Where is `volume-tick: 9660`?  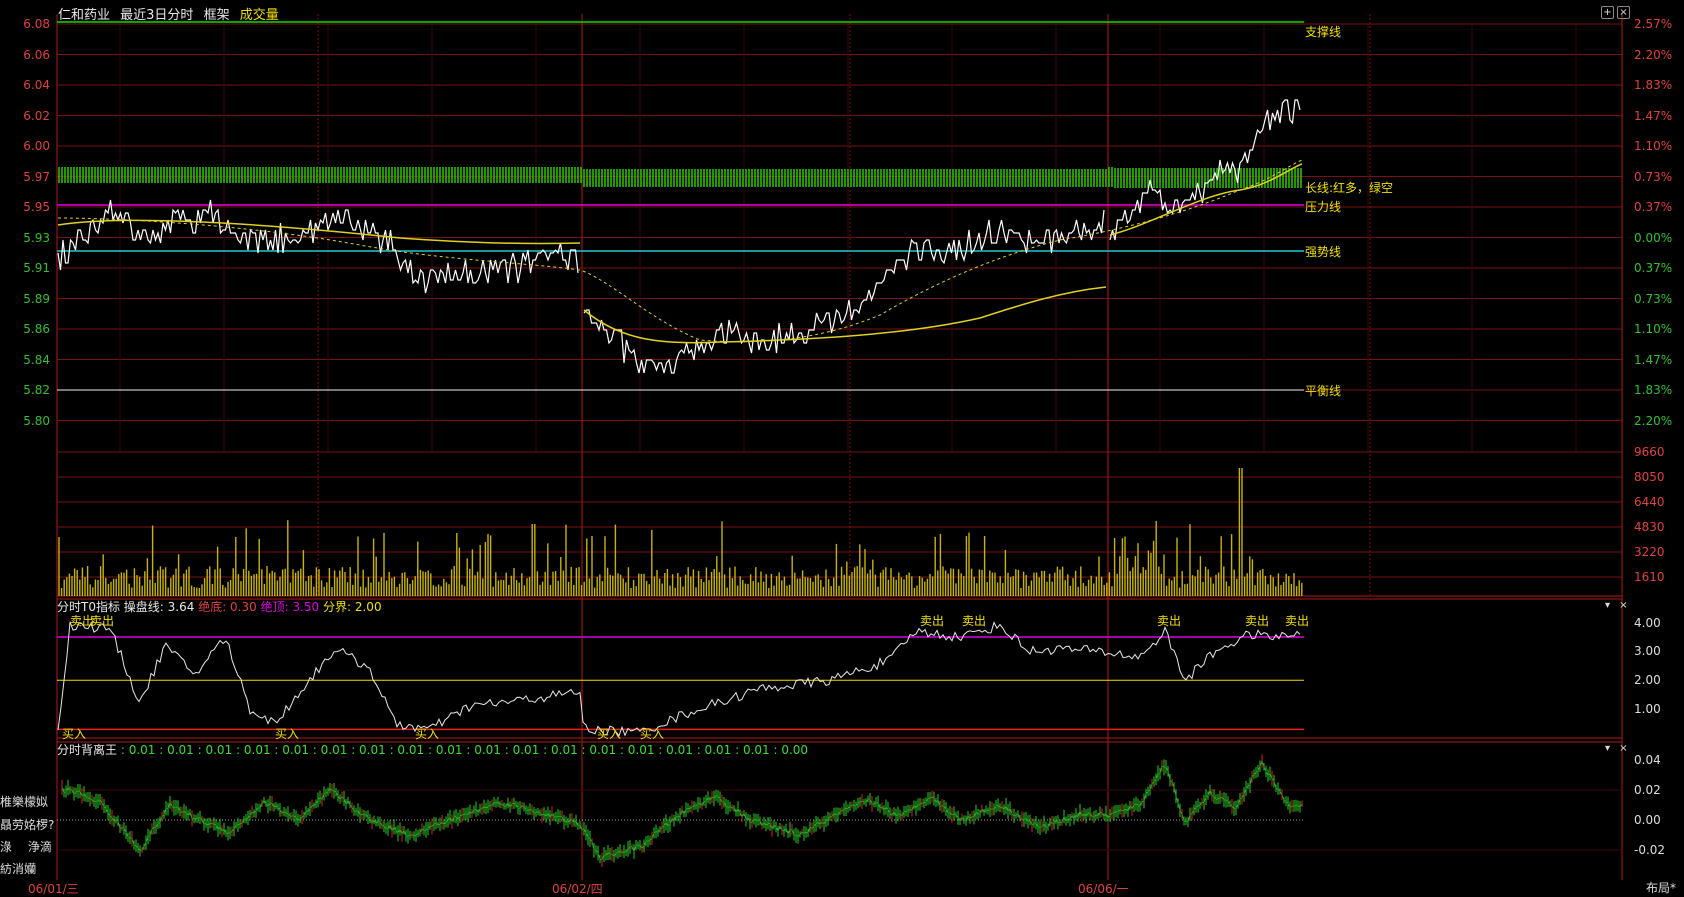
volume-tick: 9660 is located at coordinates (1649, 452).